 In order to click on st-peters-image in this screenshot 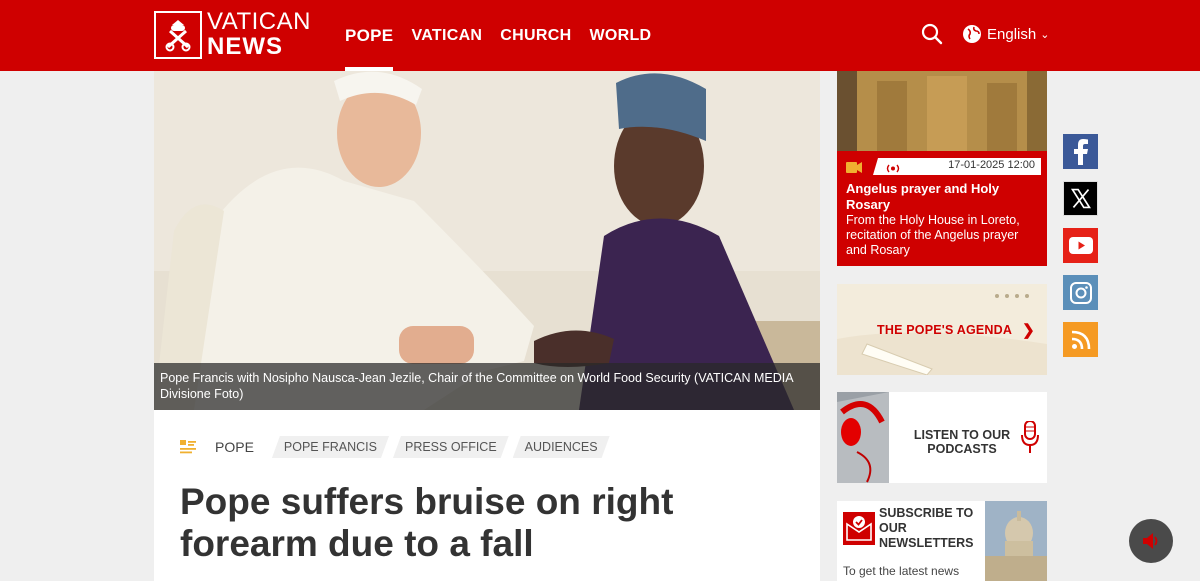, I will do `click(1016, 541)`.